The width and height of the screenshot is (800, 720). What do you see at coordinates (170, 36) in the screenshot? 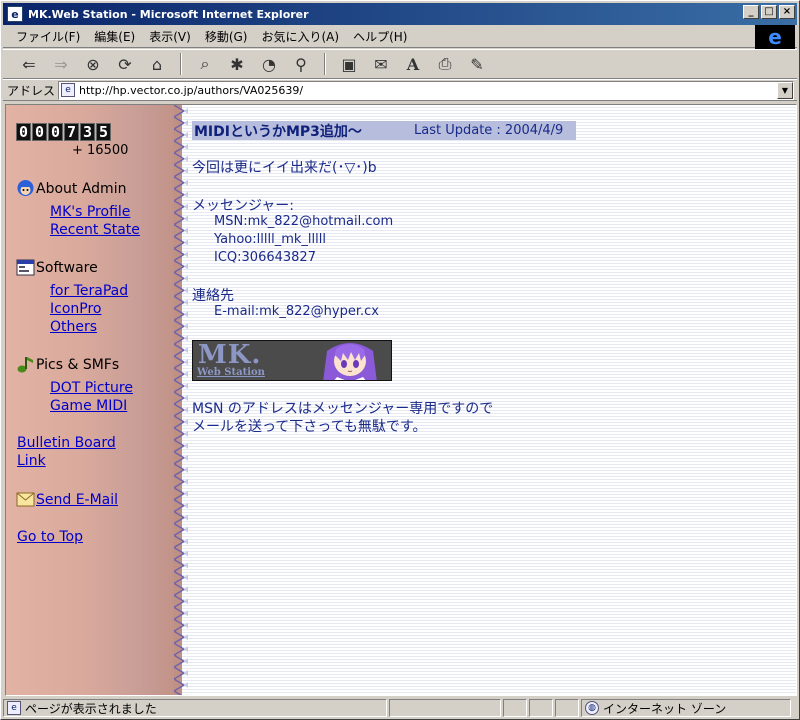
I see `menu-view: 表示(V)` at bounding box center [170, 36].